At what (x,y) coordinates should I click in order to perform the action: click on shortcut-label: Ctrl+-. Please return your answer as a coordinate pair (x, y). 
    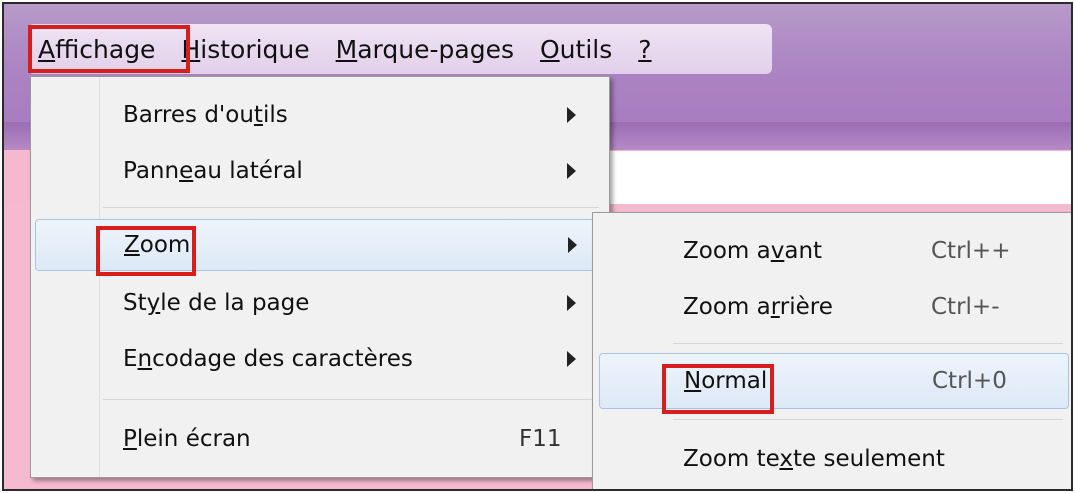
    Looking at the image, I should click on (965, 307).